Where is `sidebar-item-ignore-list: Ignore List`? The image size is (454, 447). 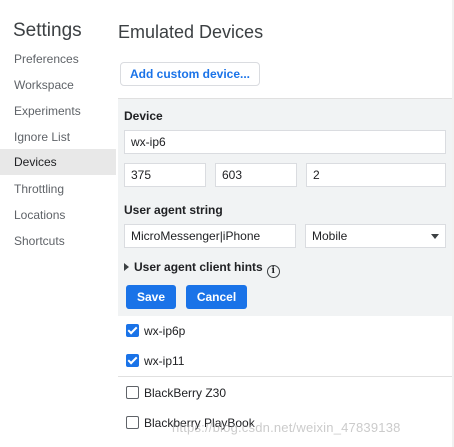
sidebar-item-ignore-list: Ignore List is located at coordinates (58, 137).